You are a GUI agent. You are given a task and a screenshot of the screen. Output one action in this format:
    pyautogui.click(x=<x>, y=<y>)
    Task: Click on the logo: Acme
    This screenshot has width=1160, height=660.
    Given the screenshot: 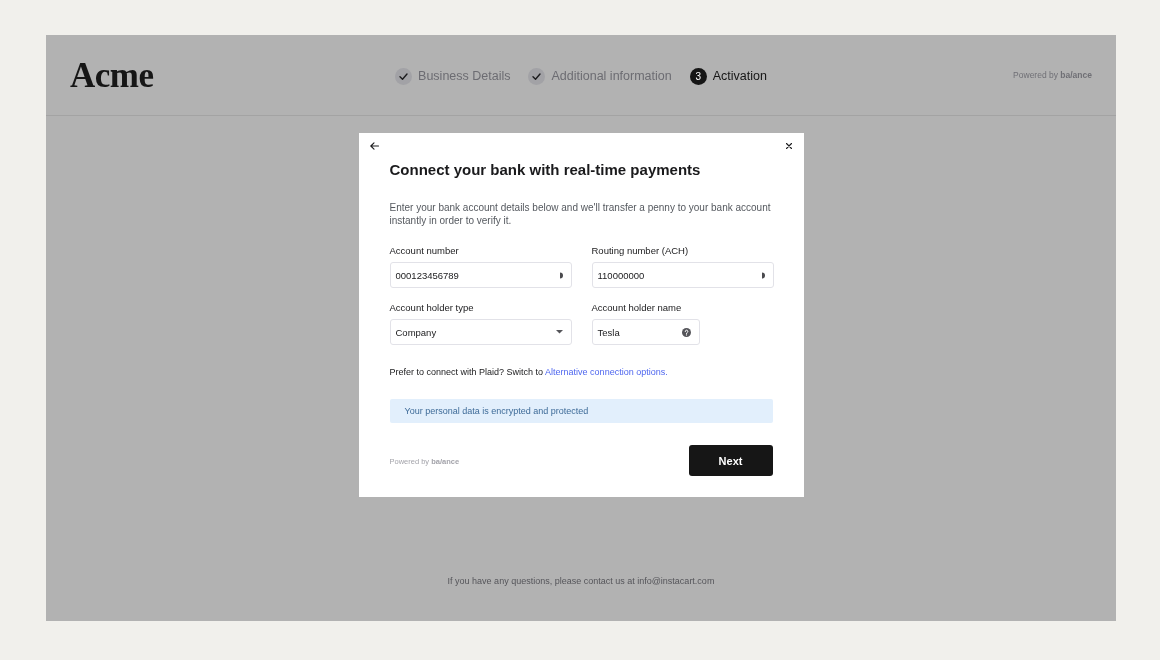 What is the action you would take?
    pyautogui.click(x=112, y=75)
    